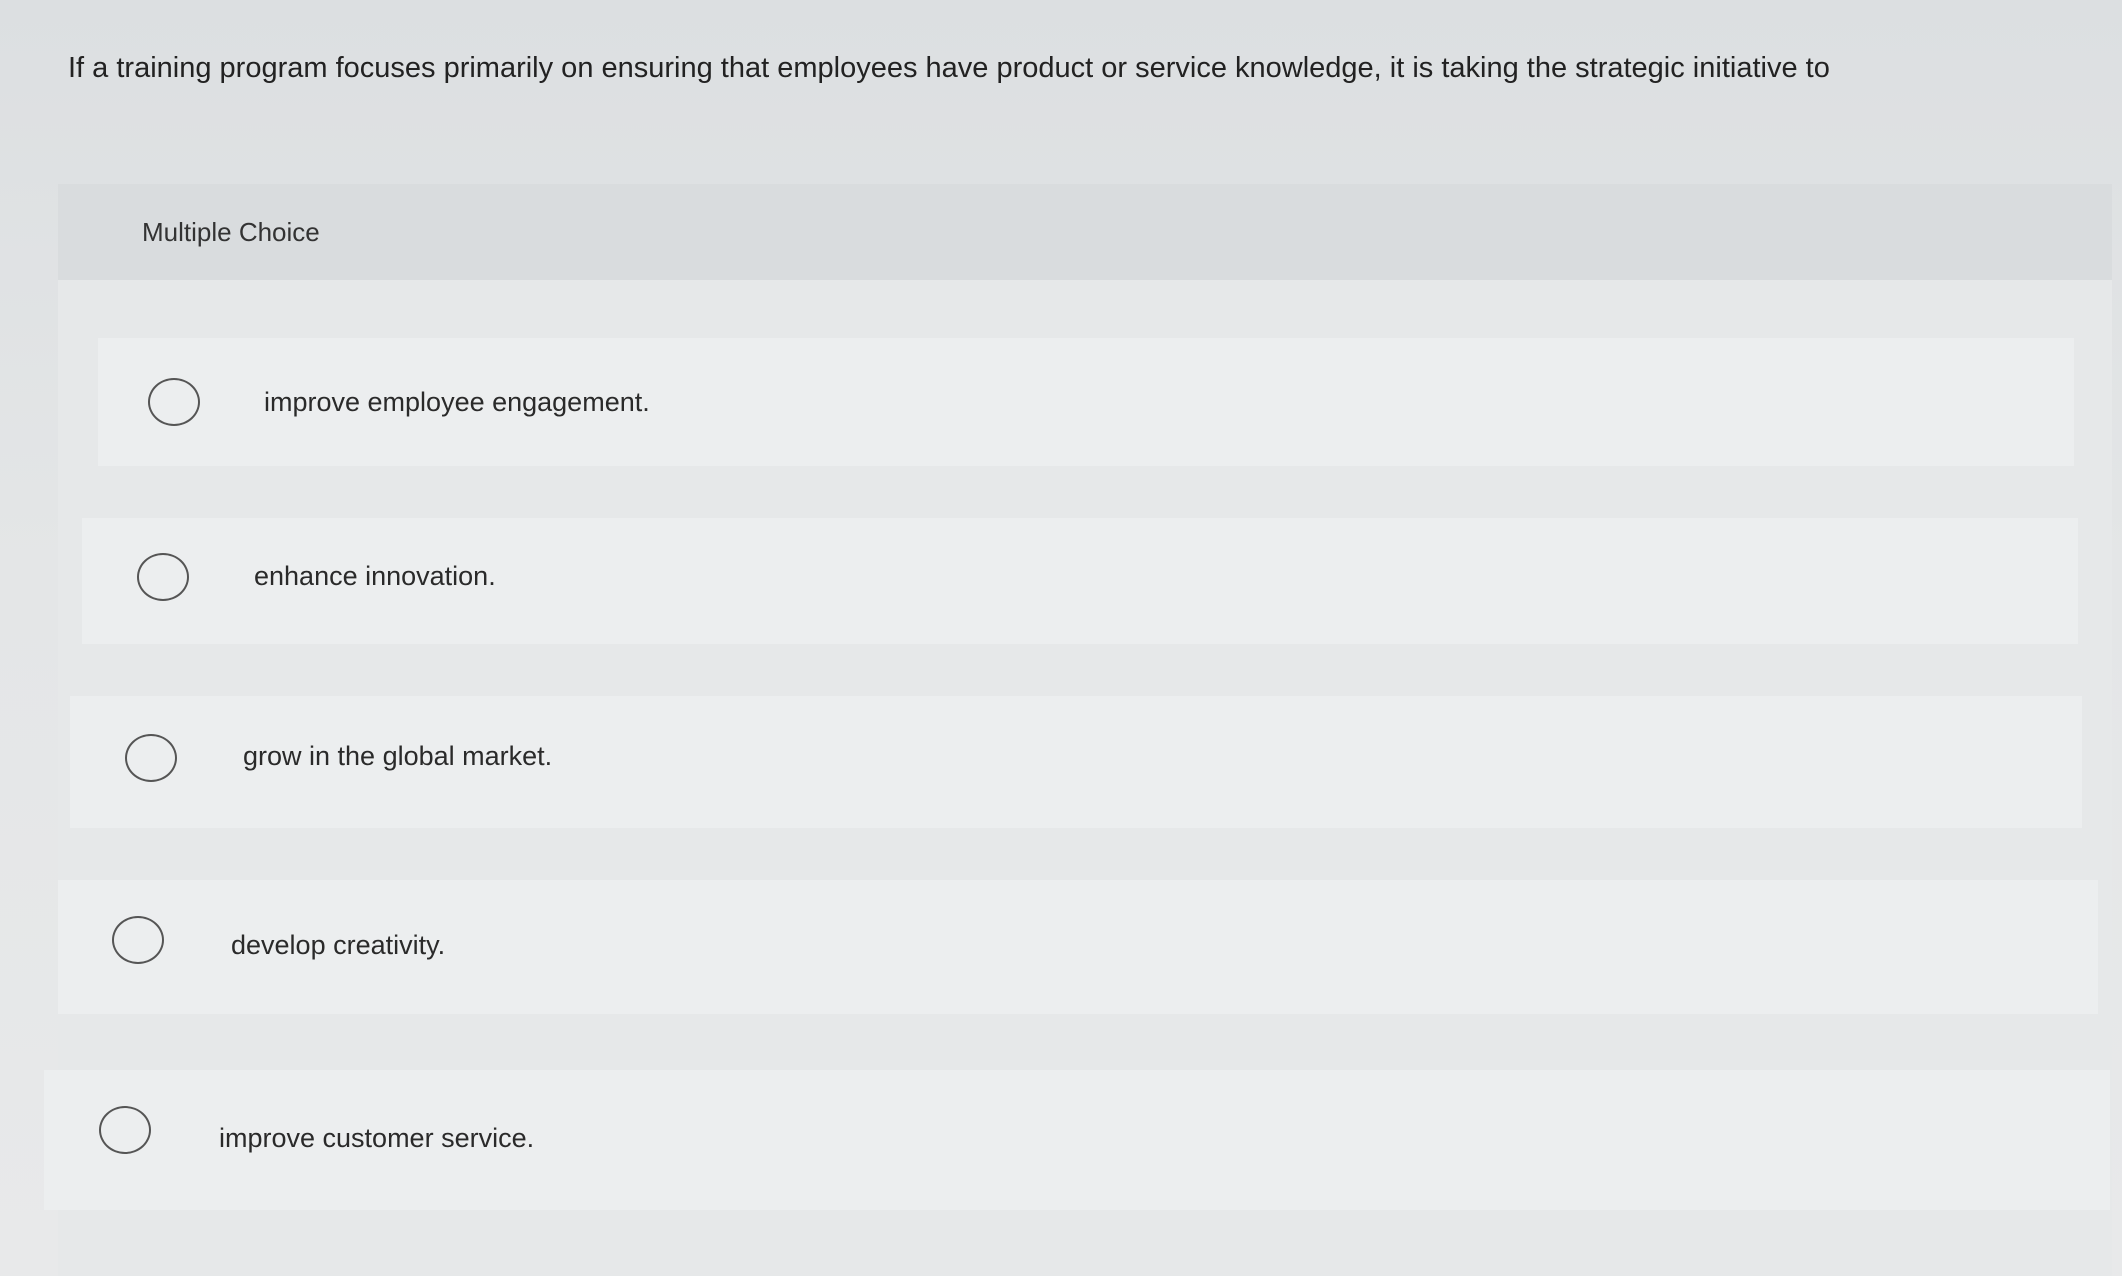 The width and height of the screenshot is (2122, 1276). Describe the element at coordinates (1076, 762) in the screenshot. I see `answer-option-3: grow in the global market.` at that location.